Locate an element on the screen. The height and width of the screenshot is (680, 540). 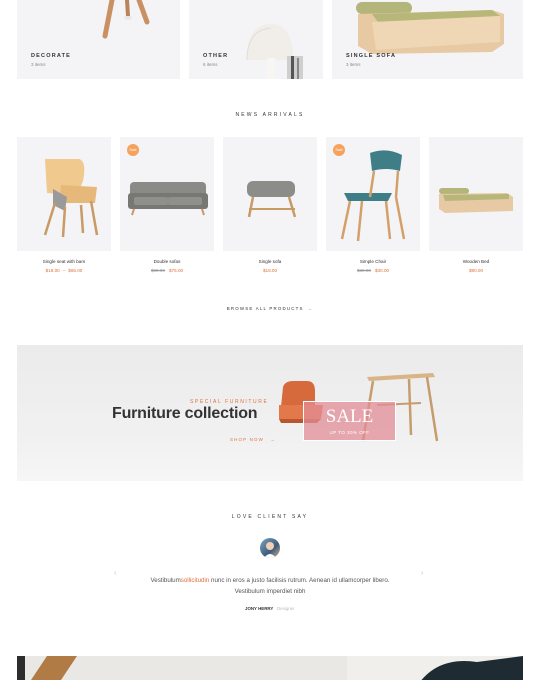
armchair-image is located at coordinates (71, 198).